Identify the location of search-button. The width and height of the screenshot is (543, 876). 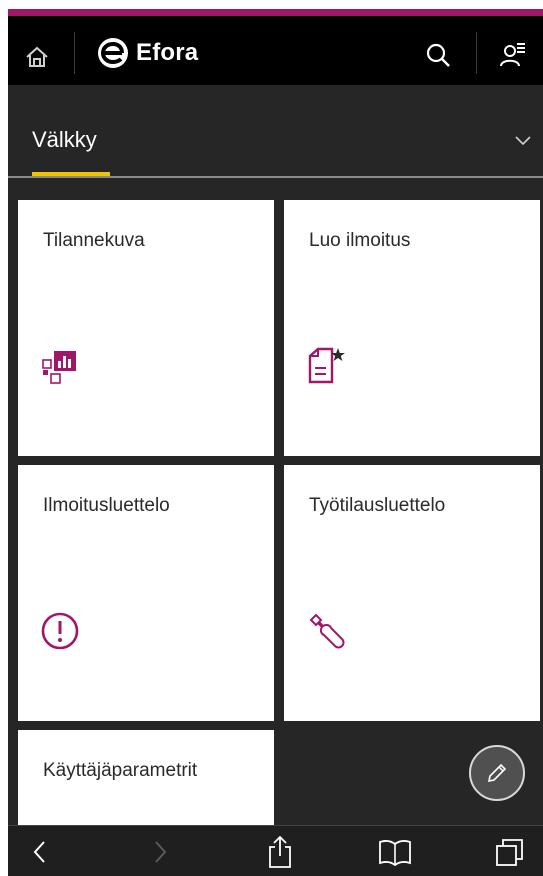
(438, 55).